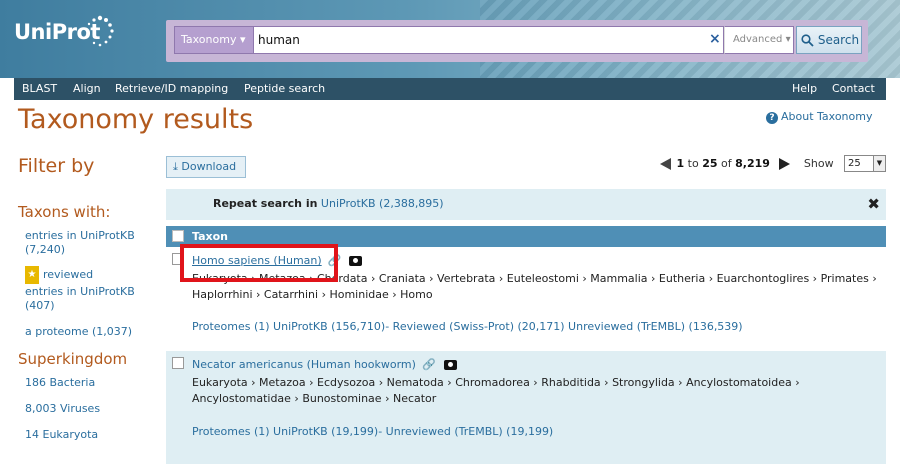 The height and width of the screenshot is (464, 900). Describe the element at coordinates (865, 163) in the screenshot. I see `page-size-select: 25 ▼` at that location.